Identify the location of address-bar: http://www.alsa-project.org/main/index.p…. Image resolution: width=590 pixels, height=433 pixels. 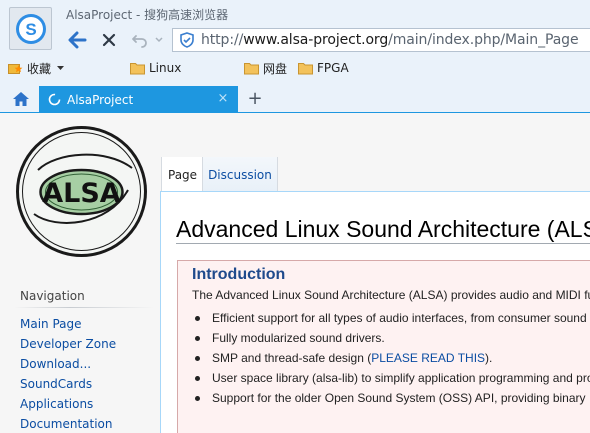
(381, 40).